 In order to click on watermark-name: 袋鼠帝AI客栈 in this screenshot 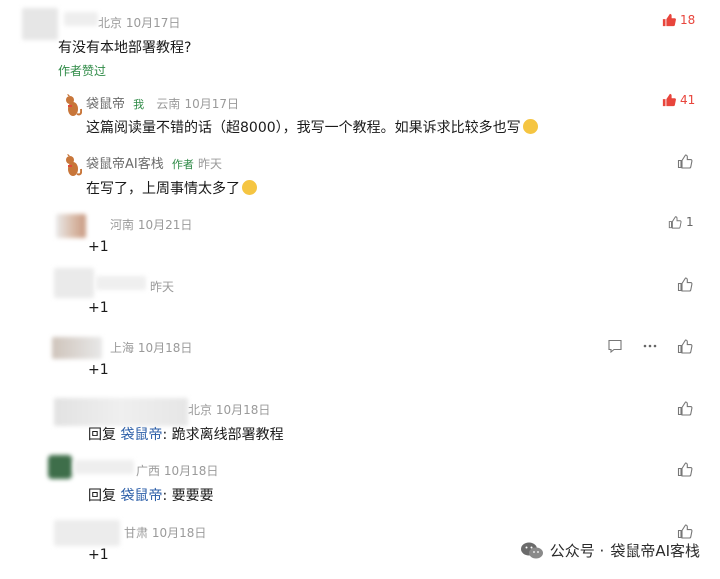, I will do `click(655, 551)`.